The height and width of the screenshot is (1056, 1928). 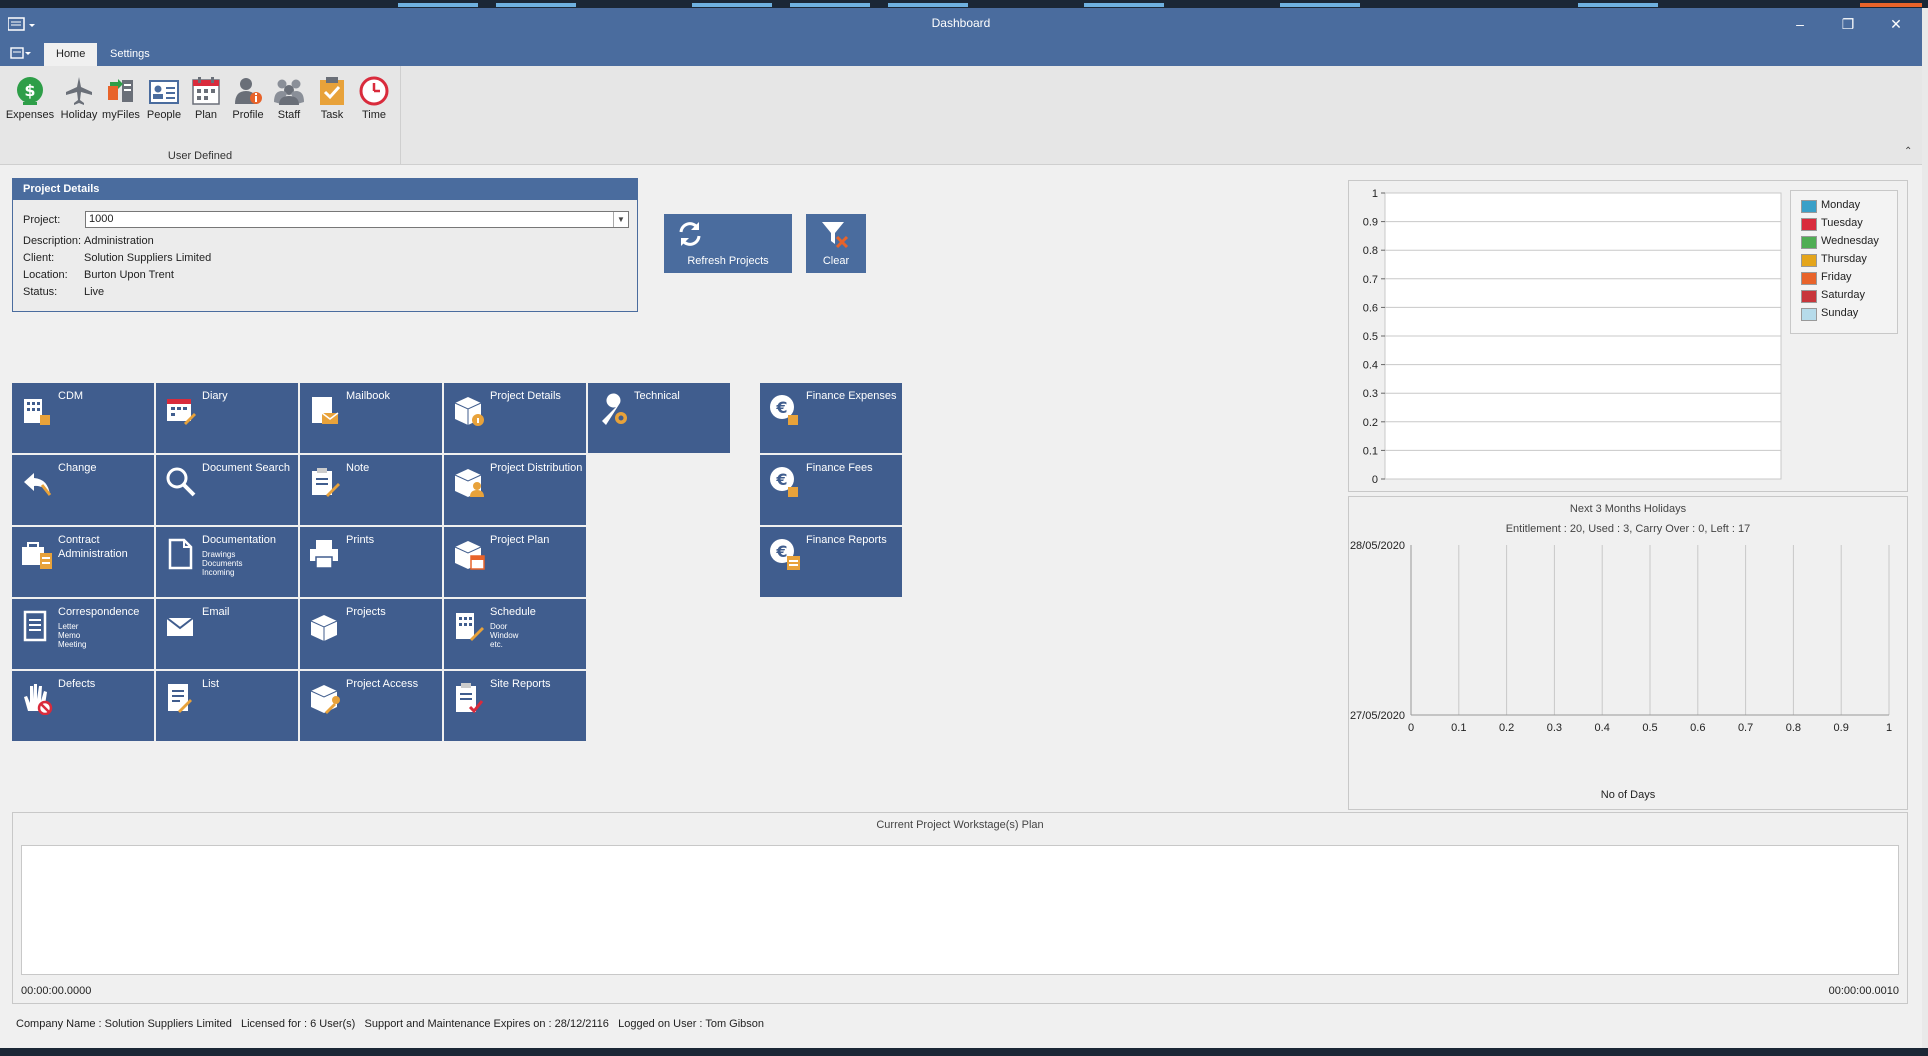 What do you see at coordinates (371, 706) in the screenshot?
I see `tile-project-access: Project Access` at bounding box center [371, 706].